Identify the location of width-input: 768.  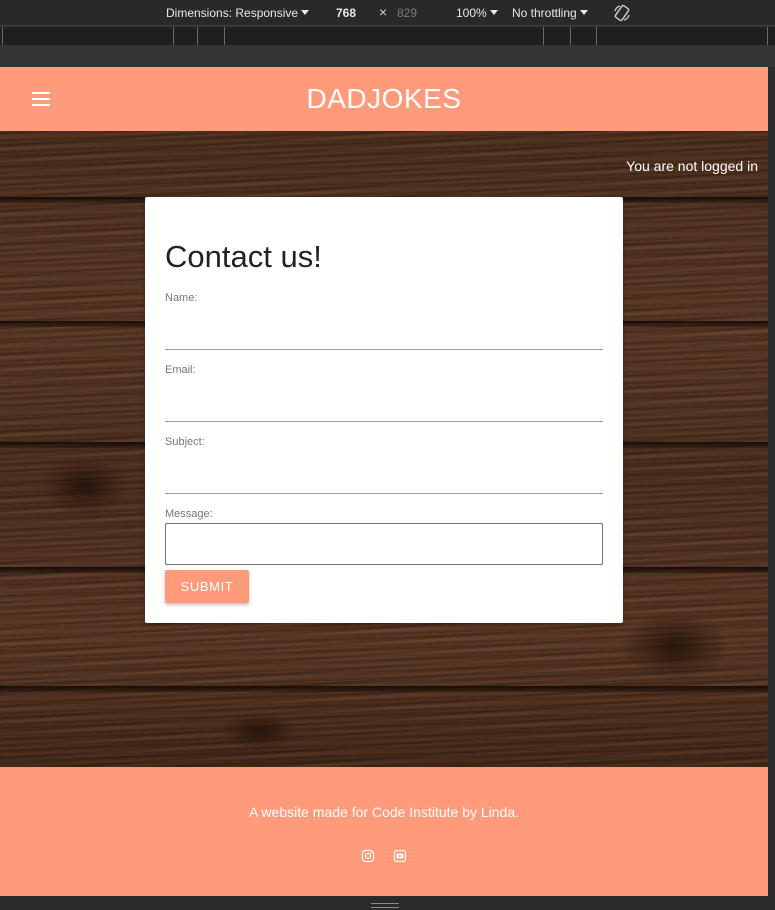
(346, 13).